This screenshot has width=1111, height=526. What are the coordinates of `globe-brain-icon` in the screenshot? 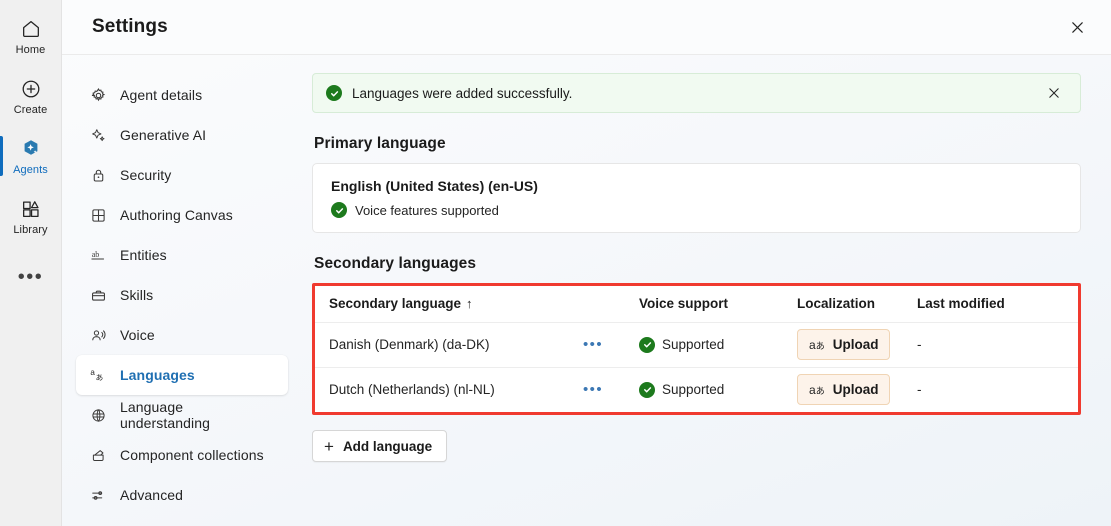 It's located at (98, 415).